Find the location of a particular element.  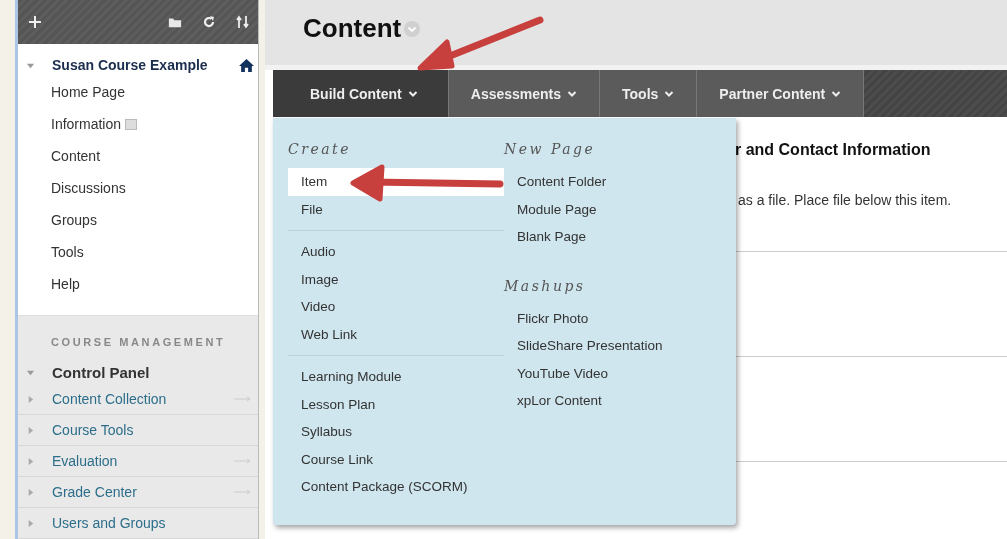

home-icon is located at coordinates (246, 65).